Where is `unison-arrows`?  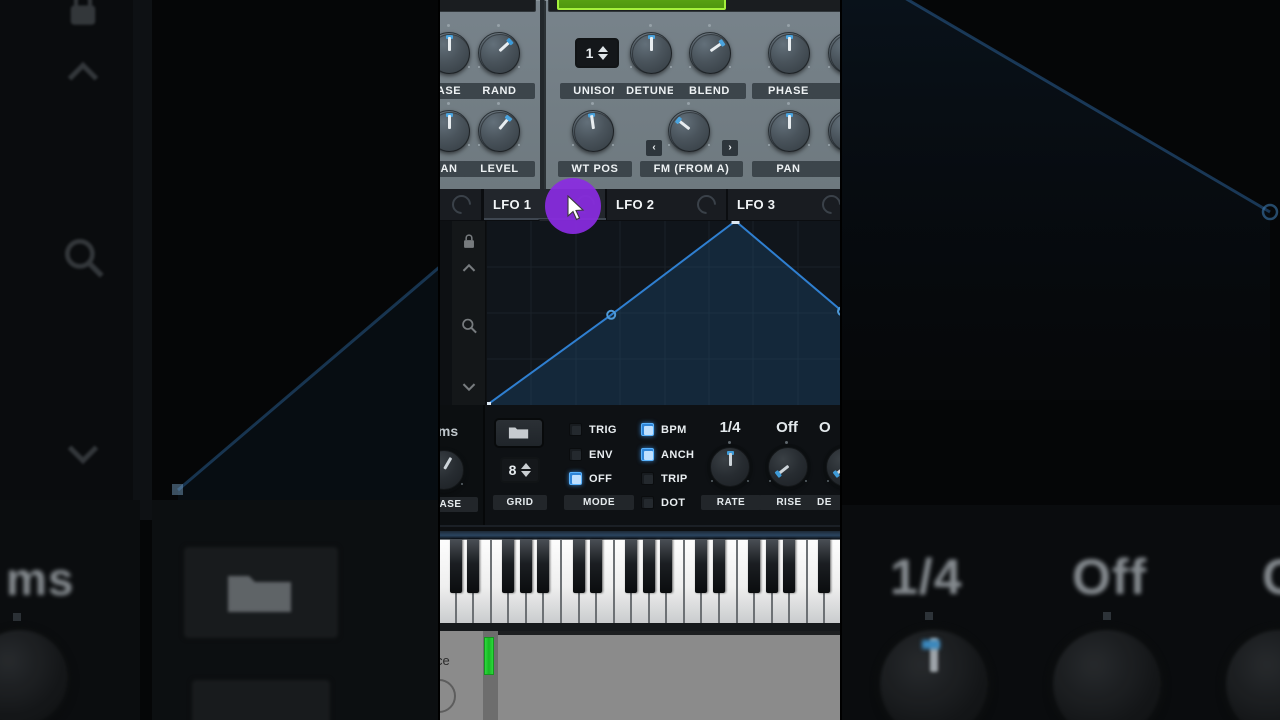 unison-arrows is located at coordinates (603, 53).